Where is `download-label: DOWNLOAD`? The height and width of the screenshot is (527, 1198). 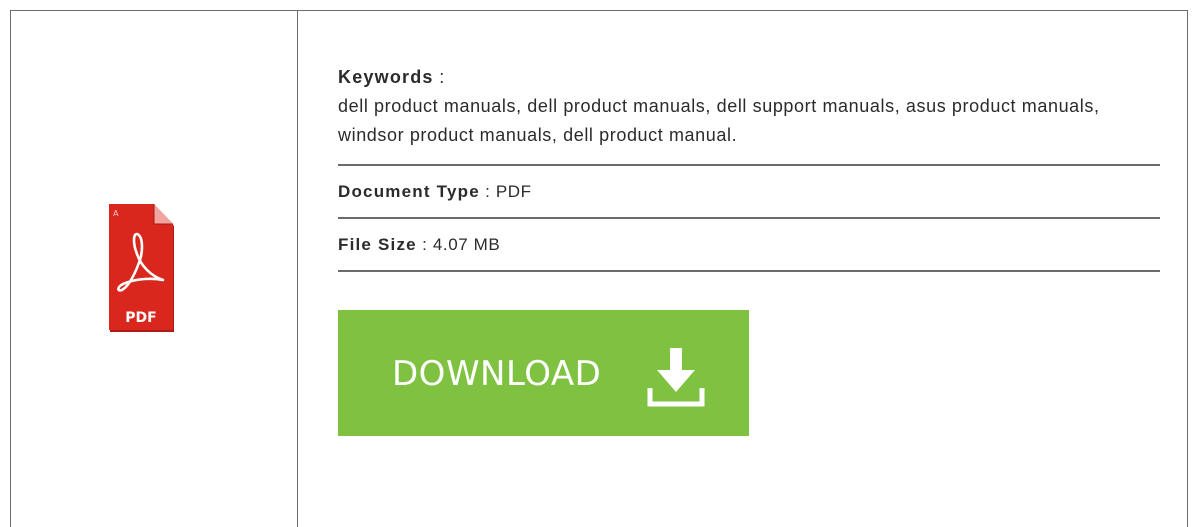
download-label: DOWNLOAD is located at coordinates (497, 374).